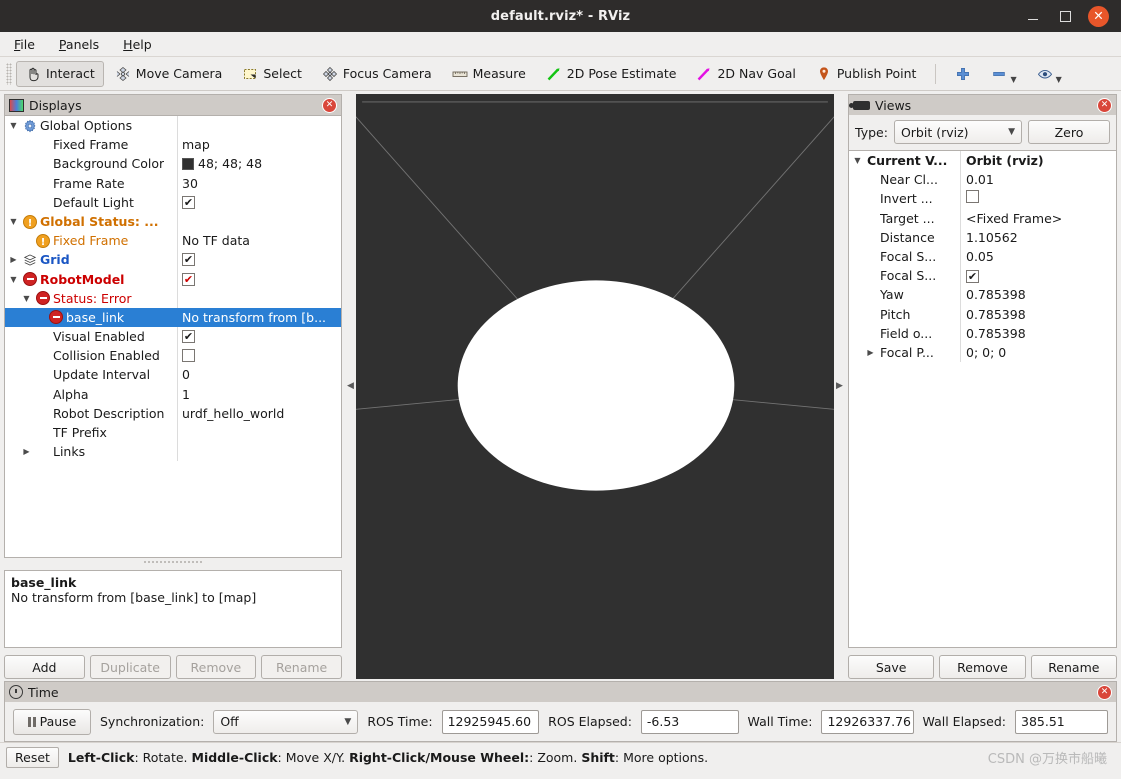 This screenshot has width=1121, height=779. I want to click on view-row-value-cell: 1.10562, so click(1038, 237).